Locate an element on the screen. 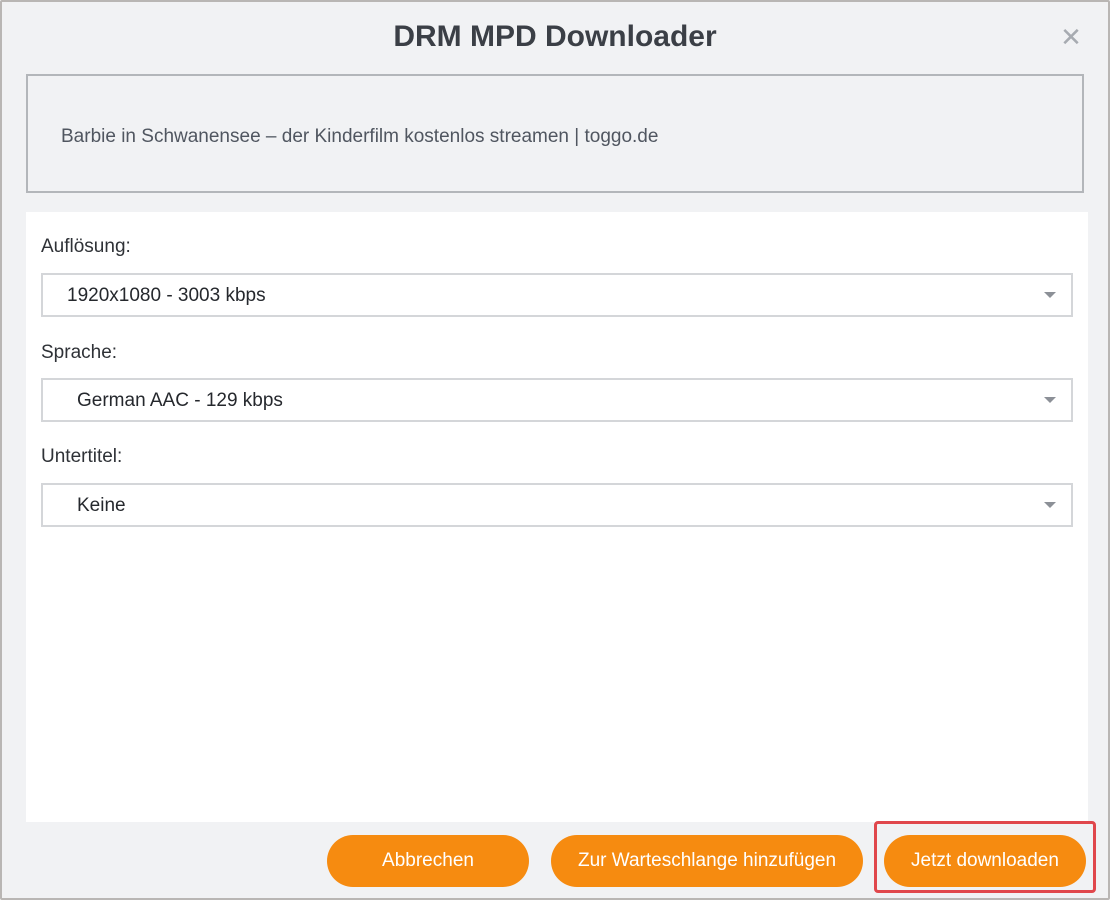 The width and height of the screenshot is (1110, 900). cancel-button: Abbrechen is located at coordinates (428, 861).